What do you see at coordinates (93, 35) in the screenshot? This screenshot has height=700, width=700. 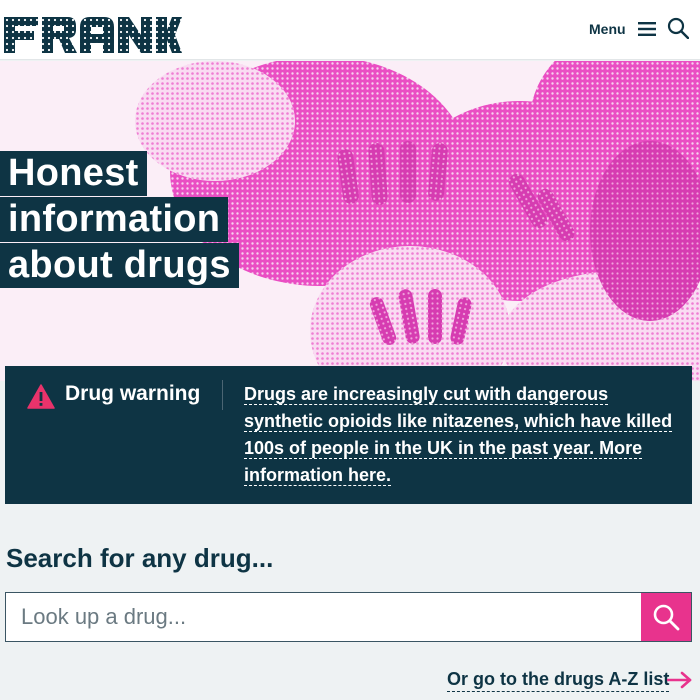 I see `frank-logo` at bounding box center [93, 35].